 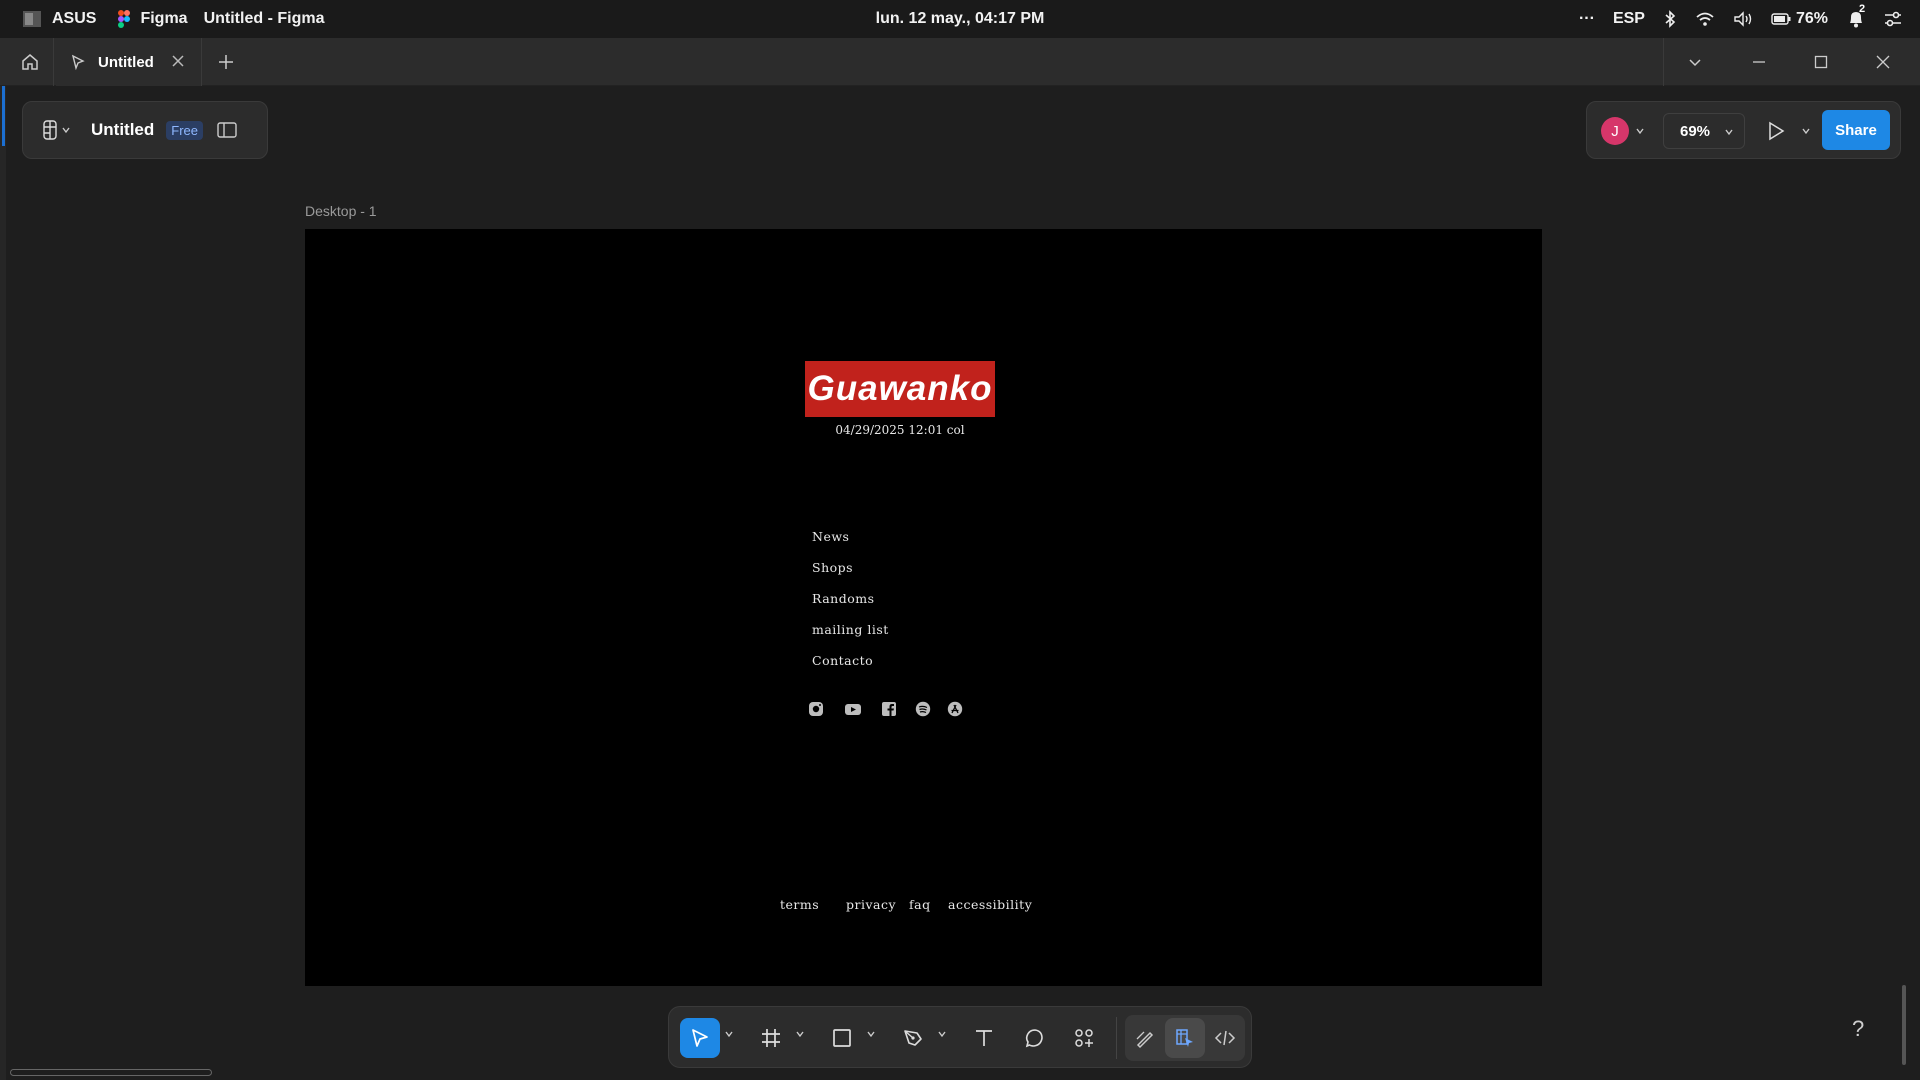 I want to click on move-tool-button, so click(x=700, y=1038).